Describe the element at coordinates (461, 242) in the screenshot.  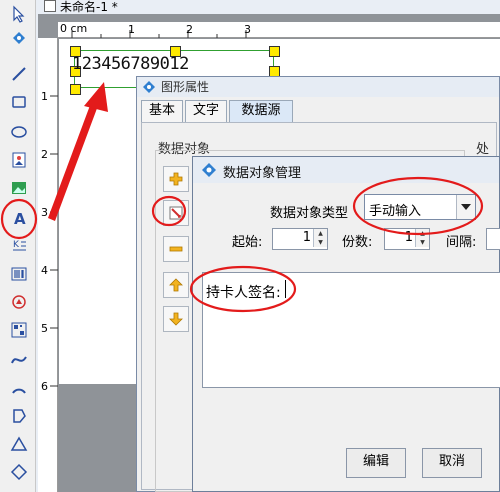
I see `interval-label: 间隔:` at that location.